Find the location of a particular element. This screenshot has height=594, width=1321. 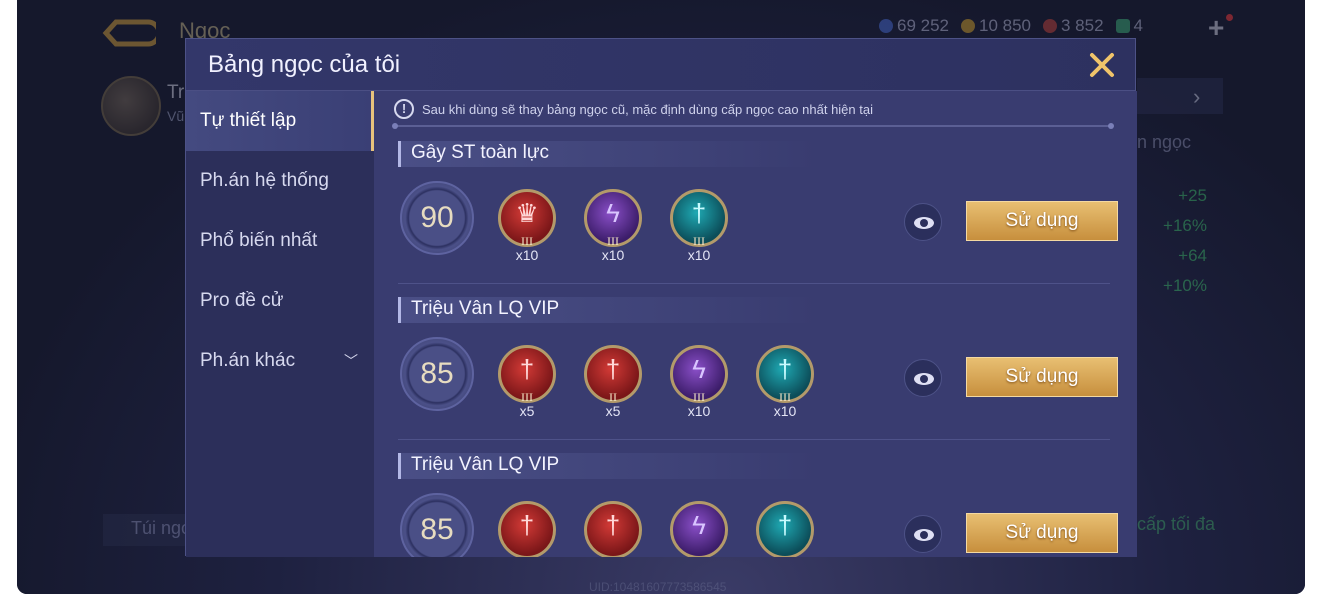

divider is located at coordinates (753, 126).